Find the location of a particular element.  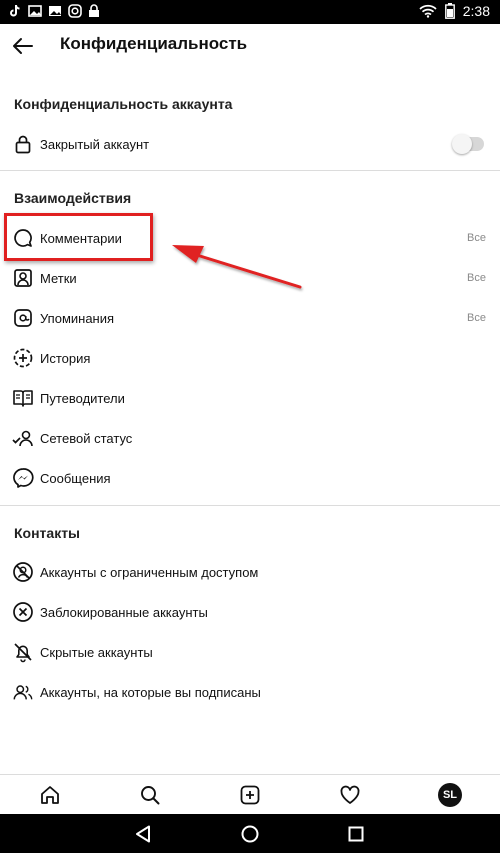

image-icon is located at coordinates (55, 11).